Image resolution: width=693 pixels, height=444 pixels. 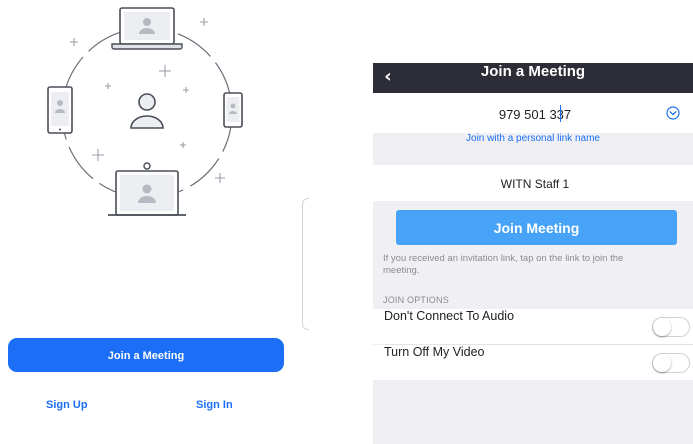 What do you see at coordinates (67, 405) in the screenshot?
I see `sign-up-link: Sign Up` at bounding box center [67, 405].